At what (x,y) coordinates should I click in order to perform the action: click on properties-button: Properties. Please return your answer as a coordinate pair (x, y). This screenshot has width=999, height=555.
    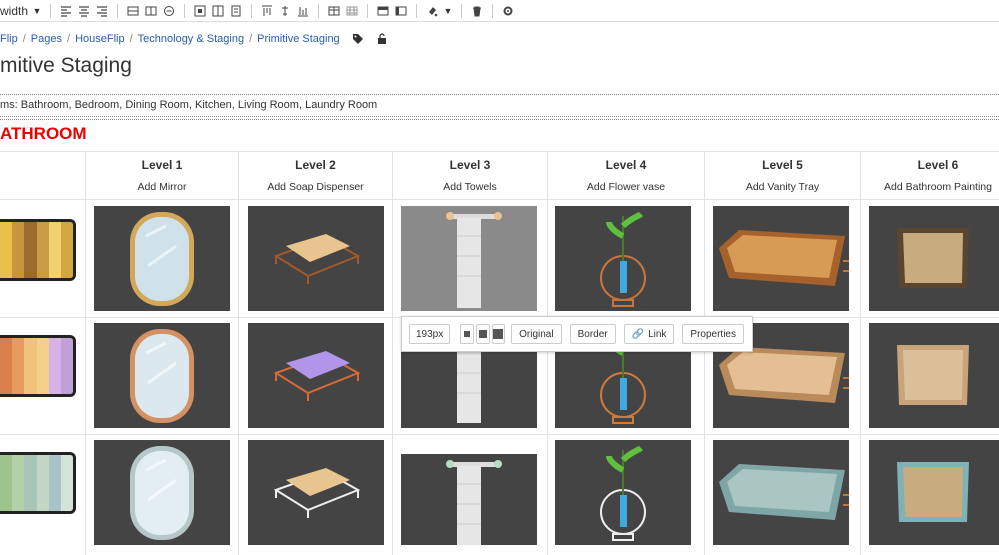
    Looking at the image, I should click on (713, 334).